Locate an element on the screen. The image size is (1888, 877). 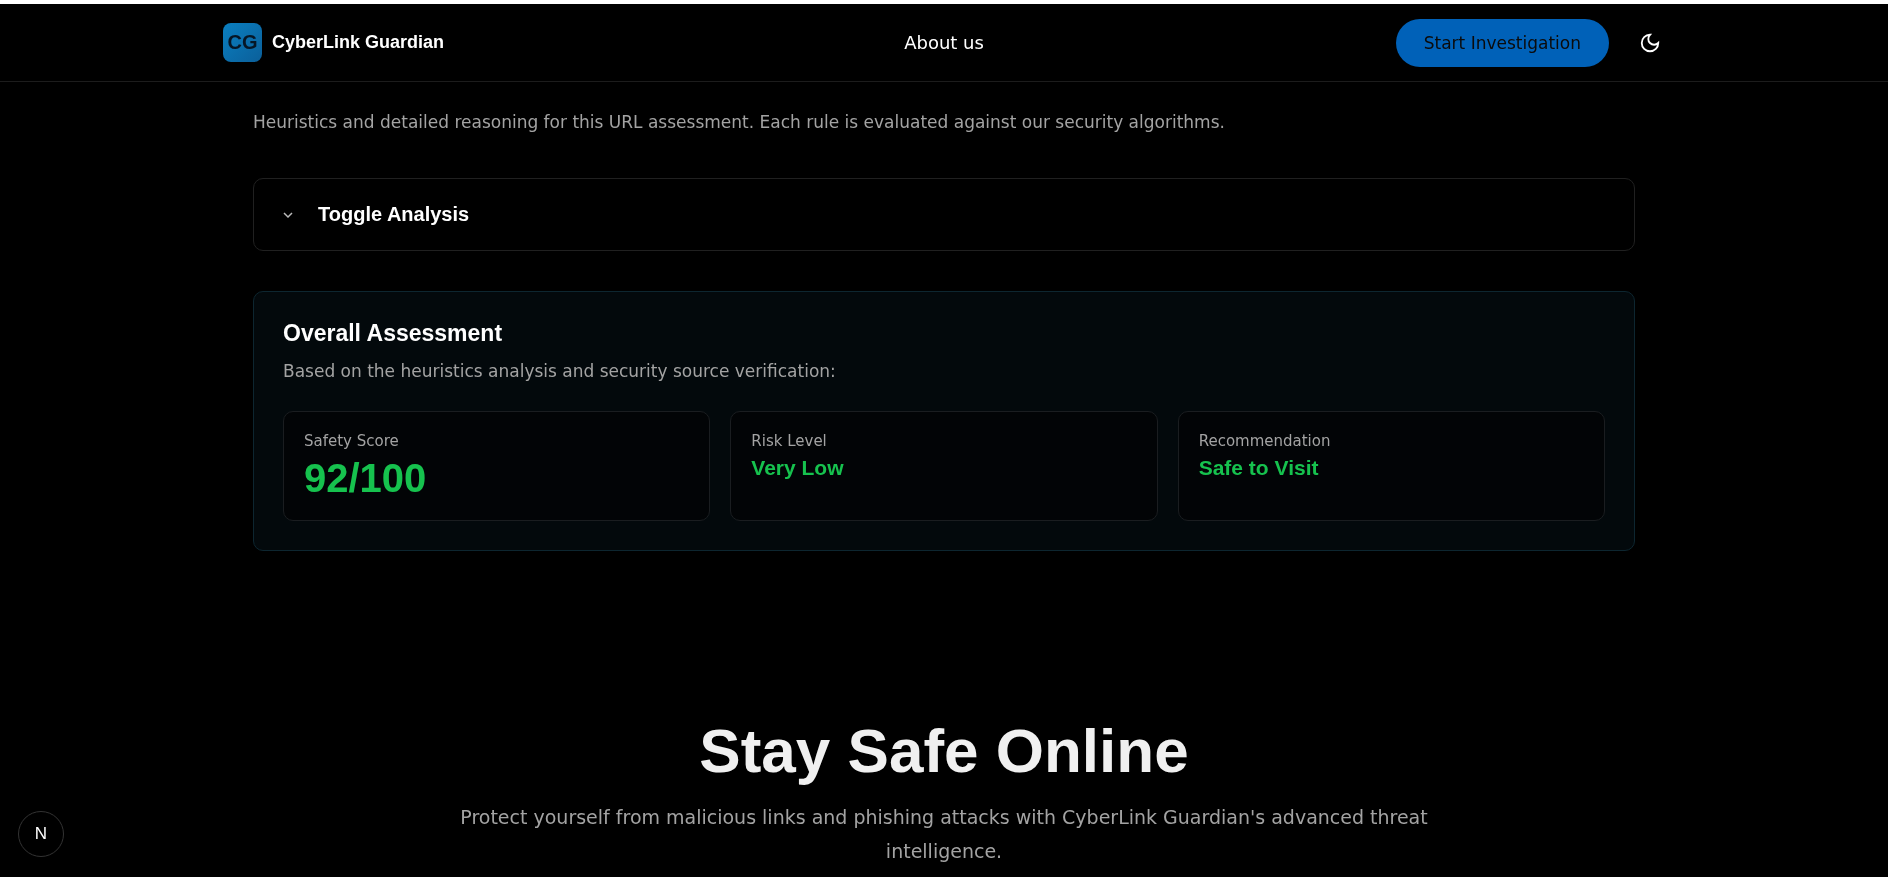
toggle-analysis-button: Toggle Analysis is located at coordinates (944, 214).